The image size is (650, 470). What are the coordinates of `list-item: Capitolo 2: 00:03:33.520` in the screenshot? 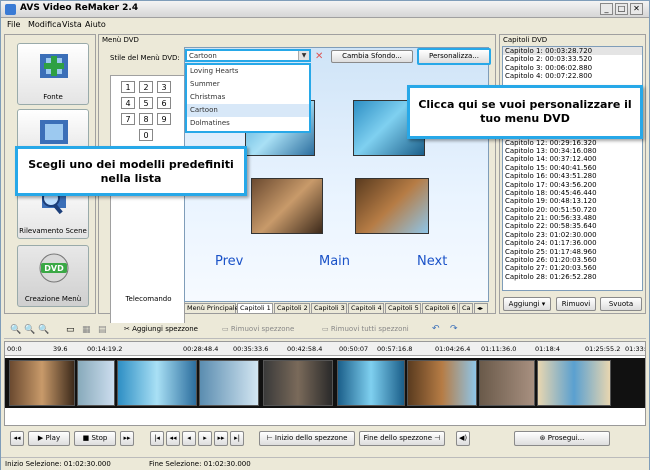 It's located at (572, 59).